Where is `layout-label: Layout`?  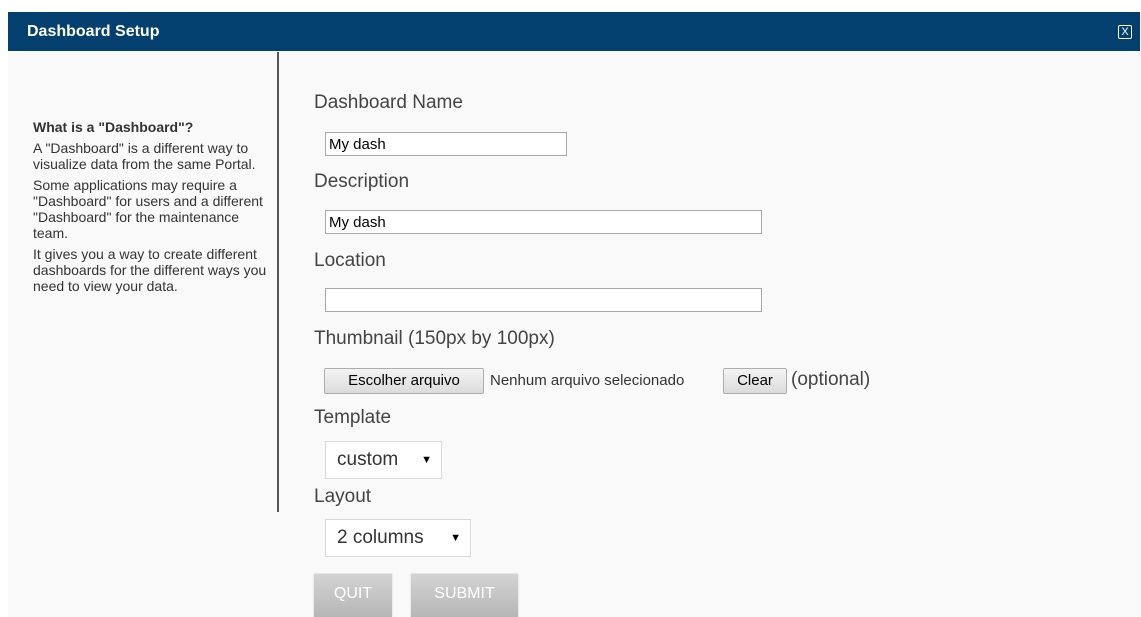
layout-label: Layout is located at coordinates (343, 496).